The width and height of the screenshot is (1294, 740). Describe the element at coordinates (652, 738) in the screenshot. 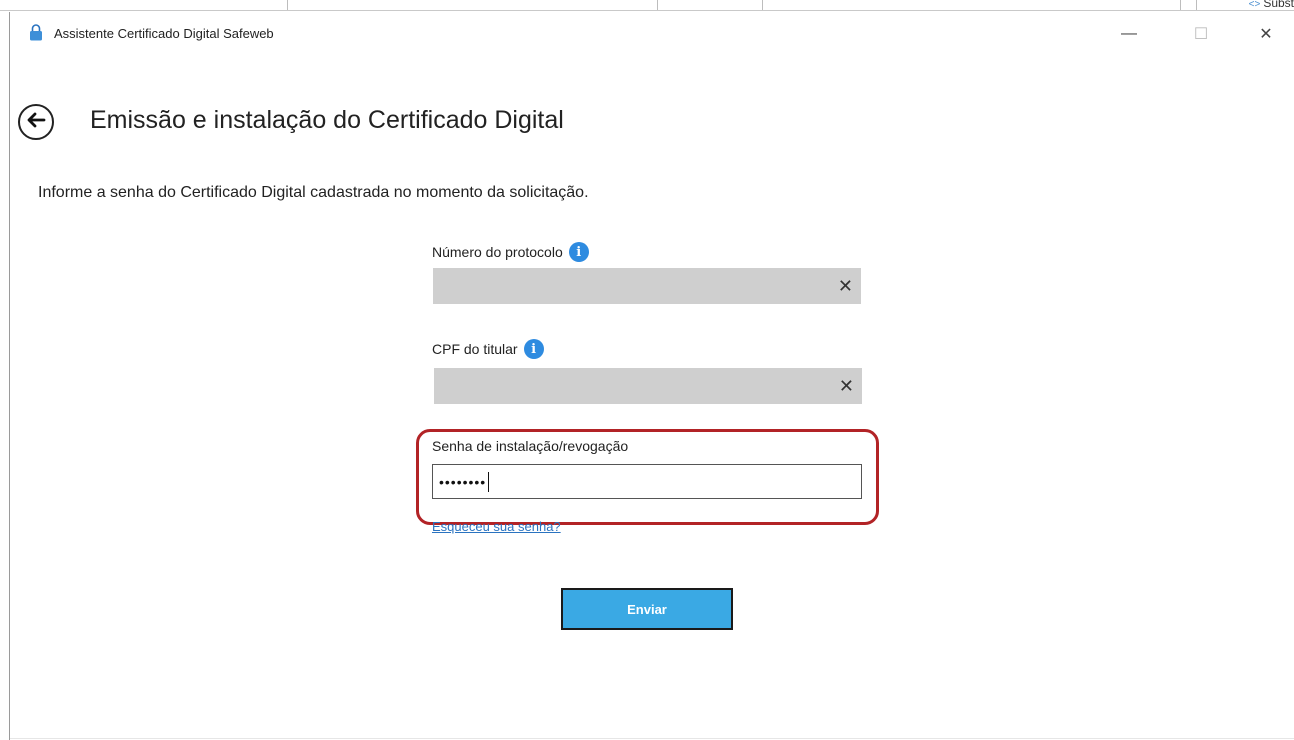

I see `window-bottom-divider` at that location.